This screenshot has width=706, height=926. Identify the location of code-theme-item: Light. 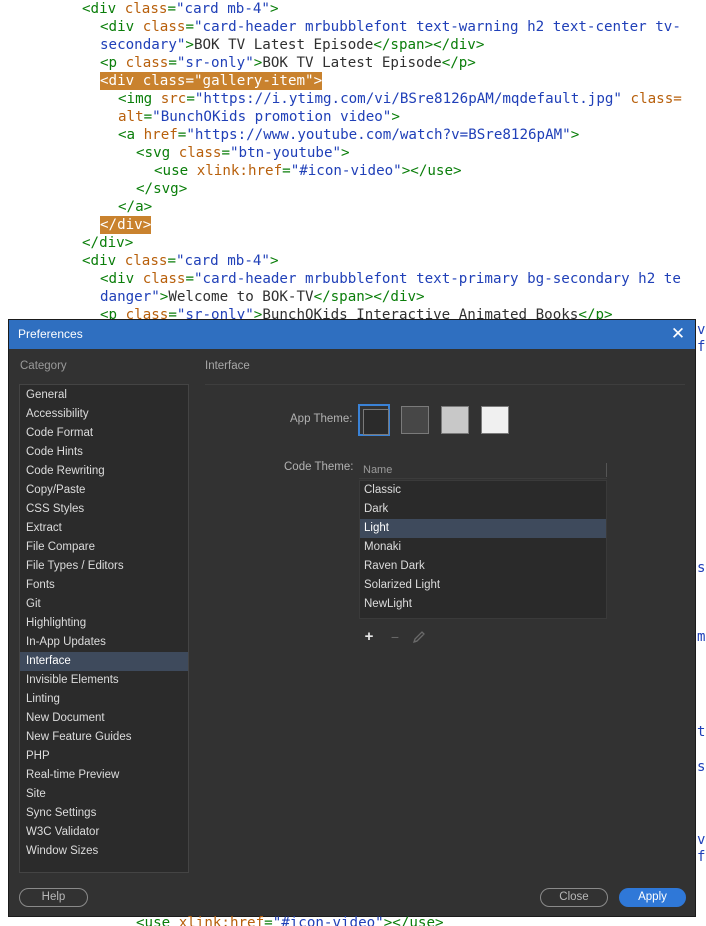
(483, 528).